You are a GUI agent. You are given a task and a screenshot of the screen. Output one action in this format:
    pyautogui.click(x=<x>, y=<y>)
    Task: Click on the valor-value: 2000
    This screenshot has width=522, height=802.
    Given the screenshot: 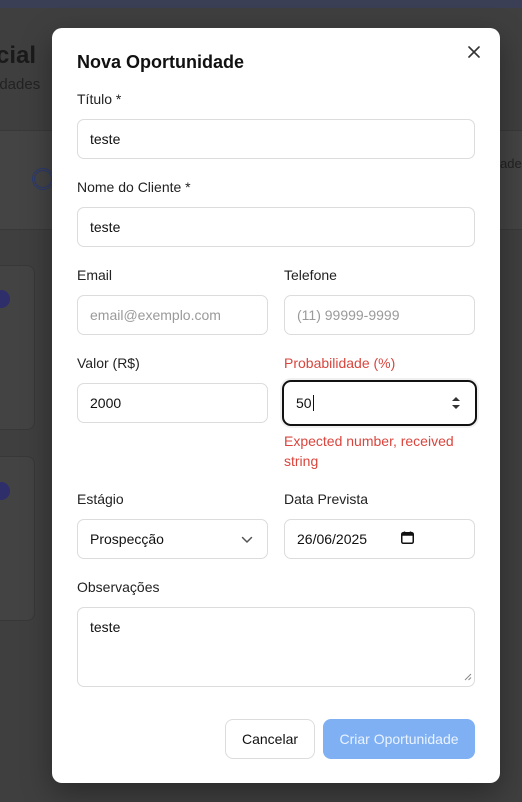 What is the action you would take?
    pyautogui.click(x=106, y=403)
    